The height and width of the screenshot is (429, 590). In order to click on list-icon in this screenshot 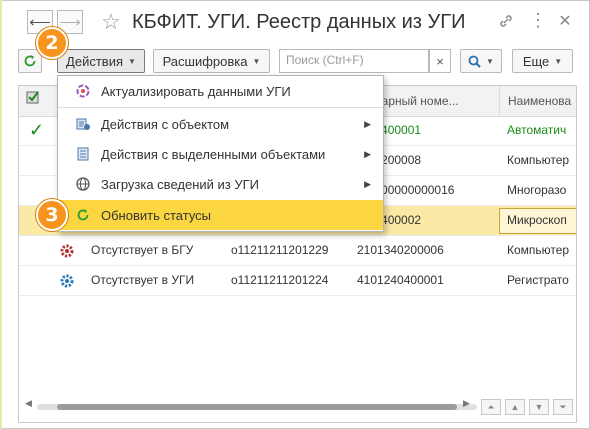, I will do `click(83, 154)`.